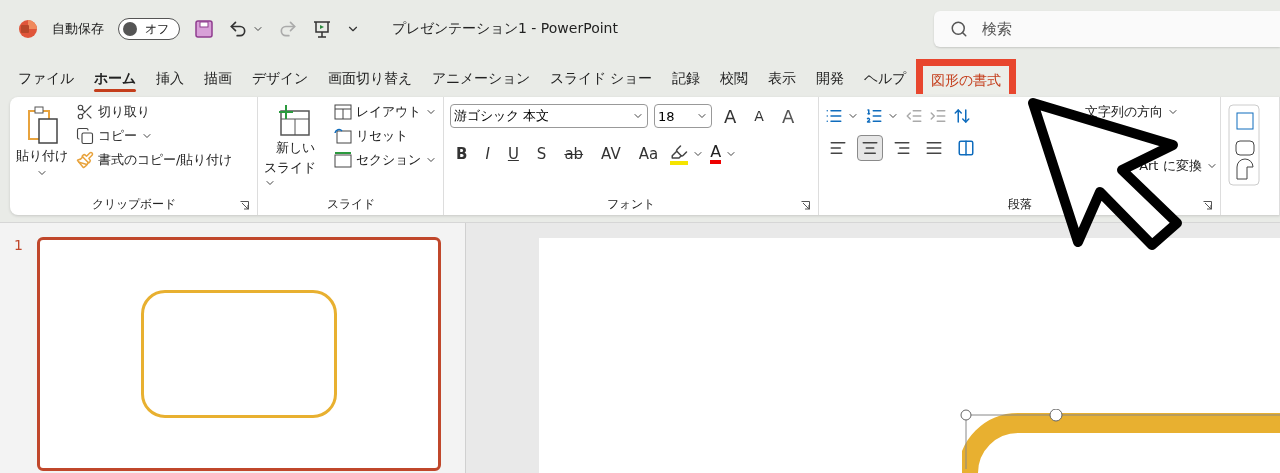 Image resolution: width=1280 pixels, height=473 pixels. I want to click on group-title: フォント, so click(631, 204).